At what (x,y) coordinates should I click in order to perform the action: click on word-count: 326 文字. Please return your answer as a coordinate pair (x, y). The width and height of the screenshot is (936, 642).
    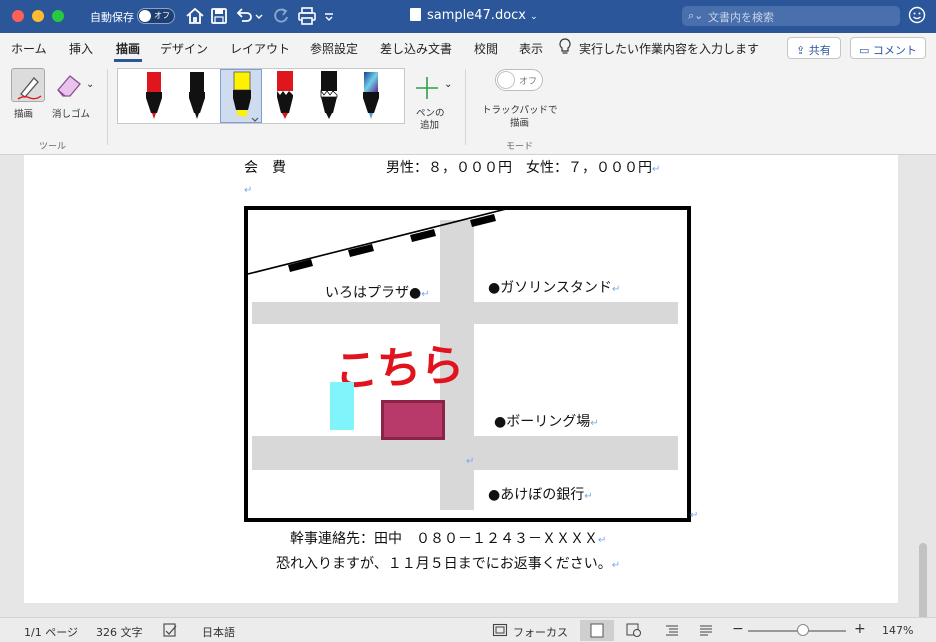
    Looking at the image, I should click on (119, 632).